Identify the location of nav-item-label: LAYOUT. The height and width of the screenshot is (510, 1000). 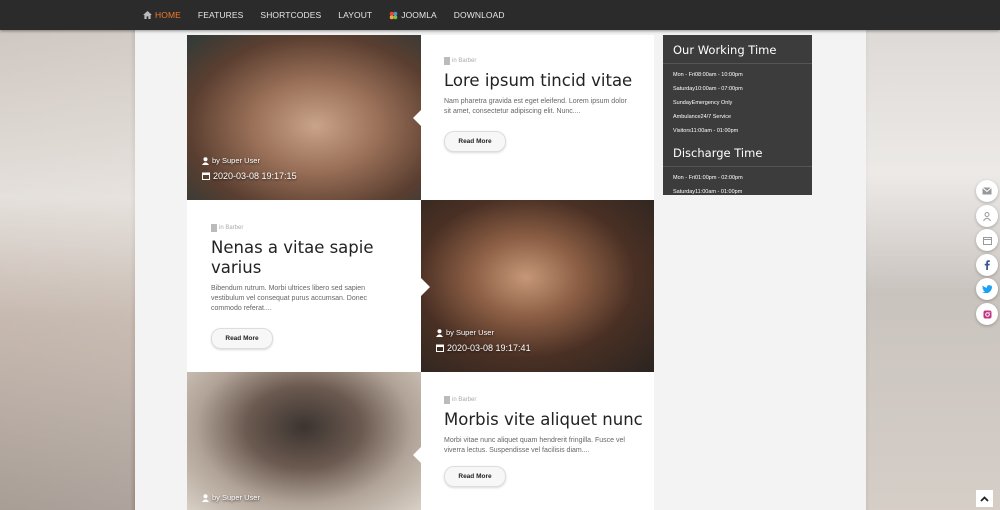
(355, 15).